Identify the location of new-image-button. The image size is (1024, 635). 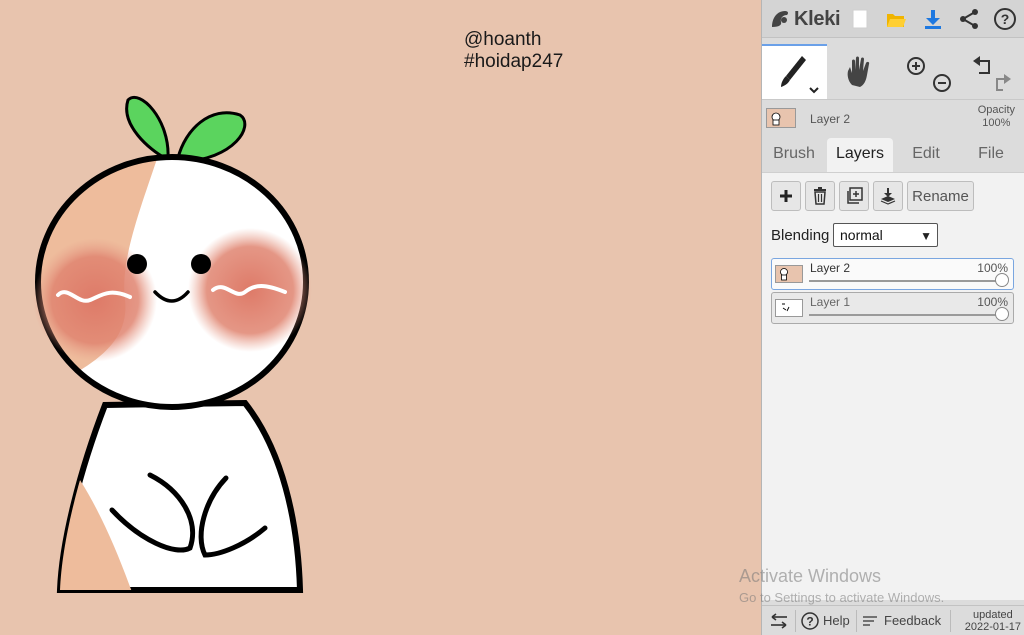
(860, 19).